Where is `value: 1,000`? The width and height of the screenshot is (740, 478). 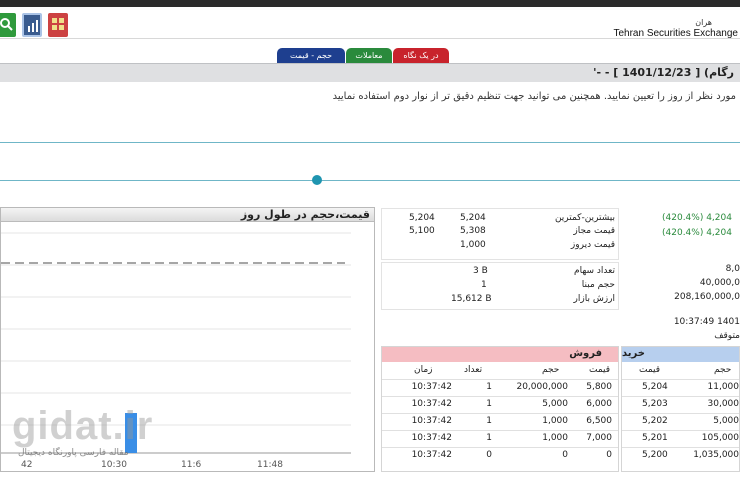
value: 1,000 is located at coordinates (473, 245).